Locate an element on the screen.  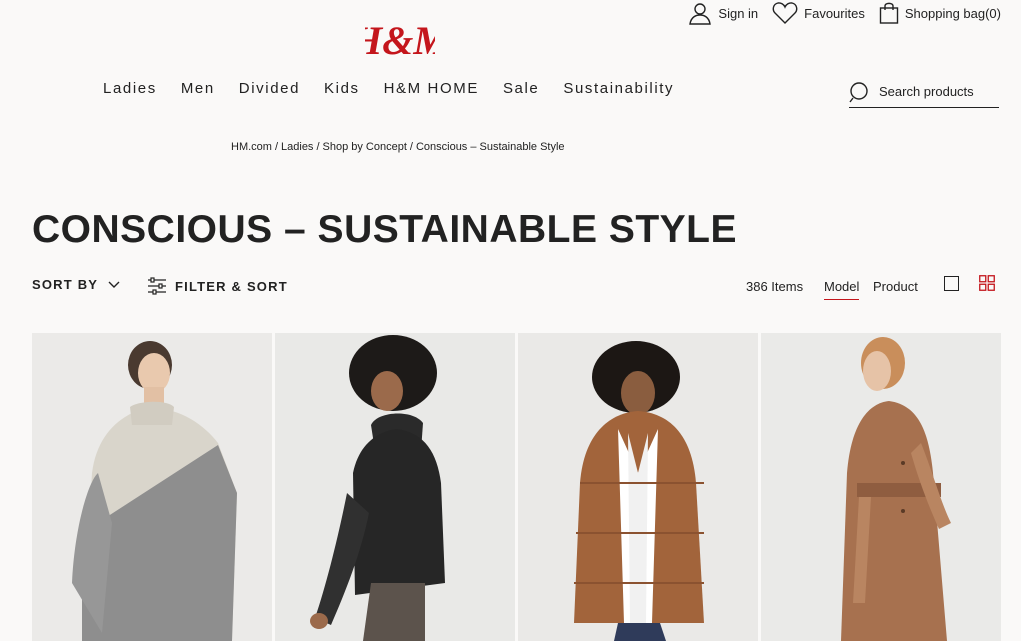
grid-large-icon is located at coordinates (951, 283).